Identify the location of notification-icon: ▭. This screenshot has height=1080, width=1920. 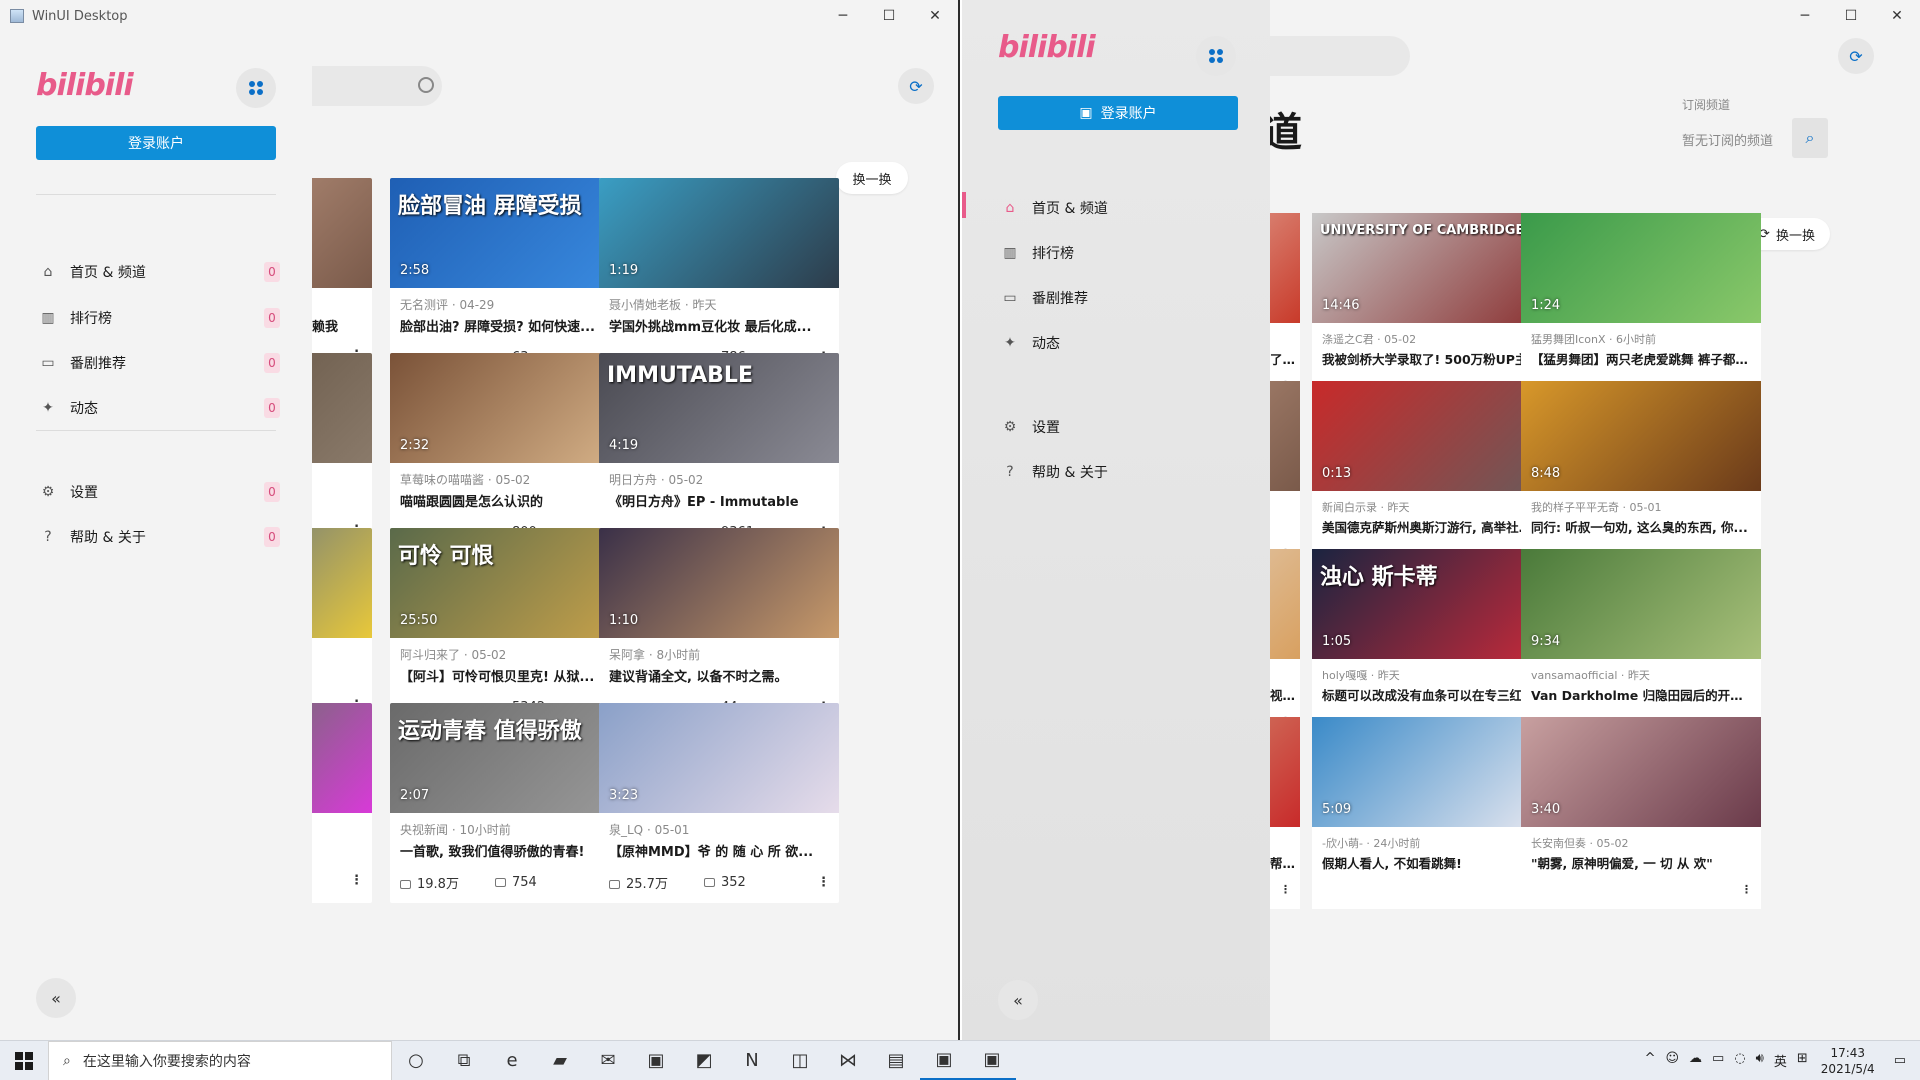
(1900, 1060).